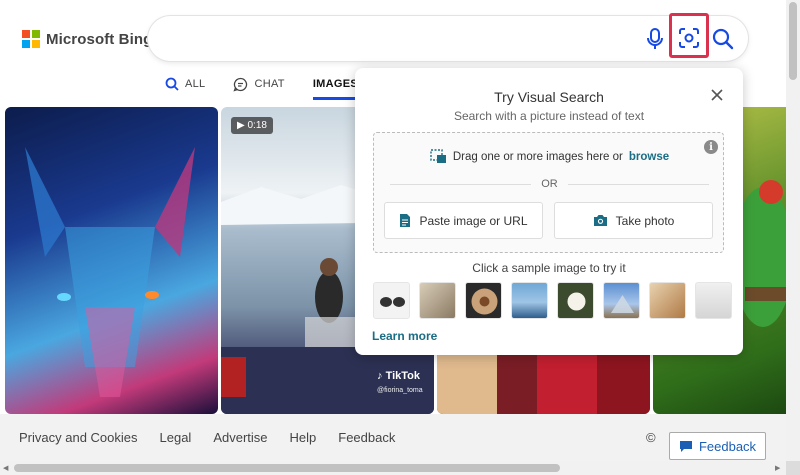 This screenshot has width=800, height=475. What do you see at coordinates (380, 376) in the screenshot?
I see `tiktok-icon: ♪` at bounding box center [380, 376].